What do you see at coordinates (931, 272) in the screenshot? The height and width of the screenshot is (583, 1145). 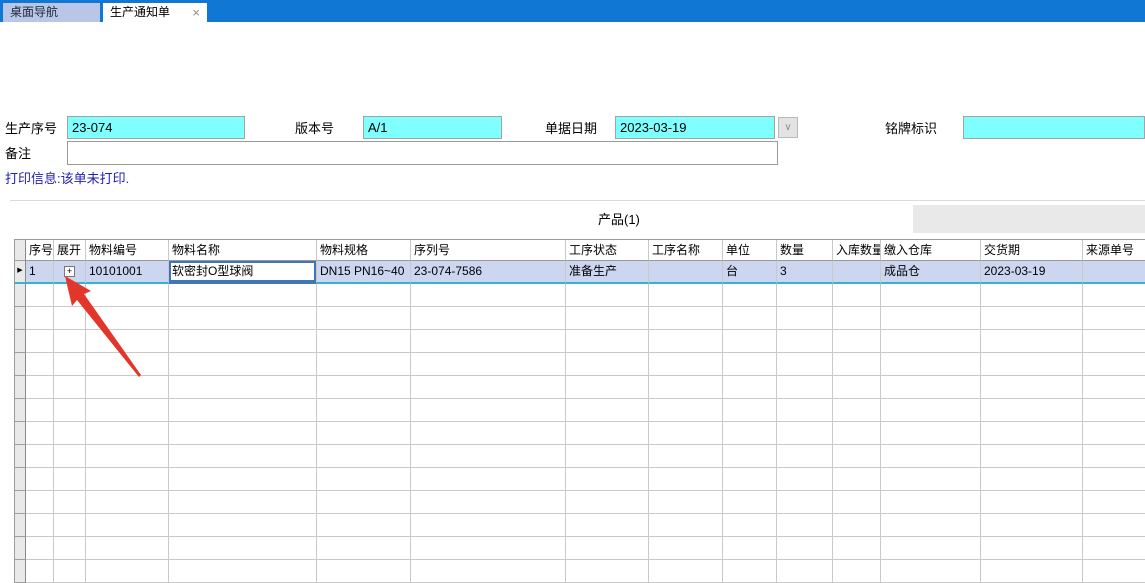 I see `cell-warehouse: 成品仓` at bounding box center [931, 272].